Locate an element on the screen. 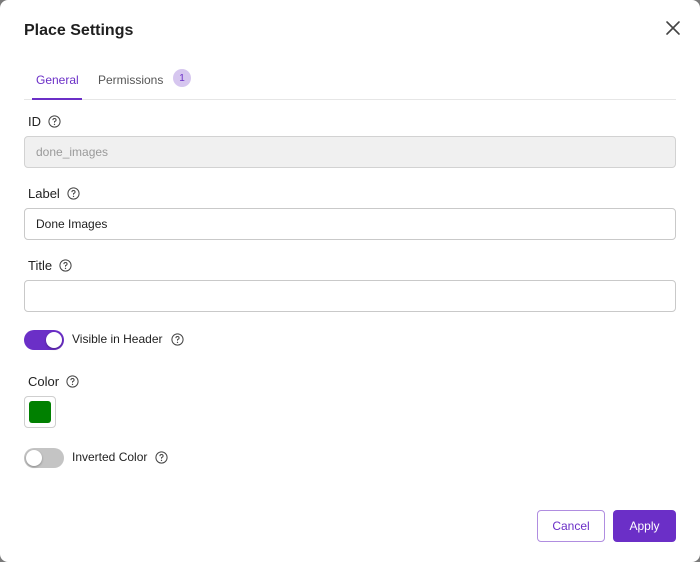 This screenshot has width=700, height=562. cancel-button: Cancel is located at coordinates (571, 526).